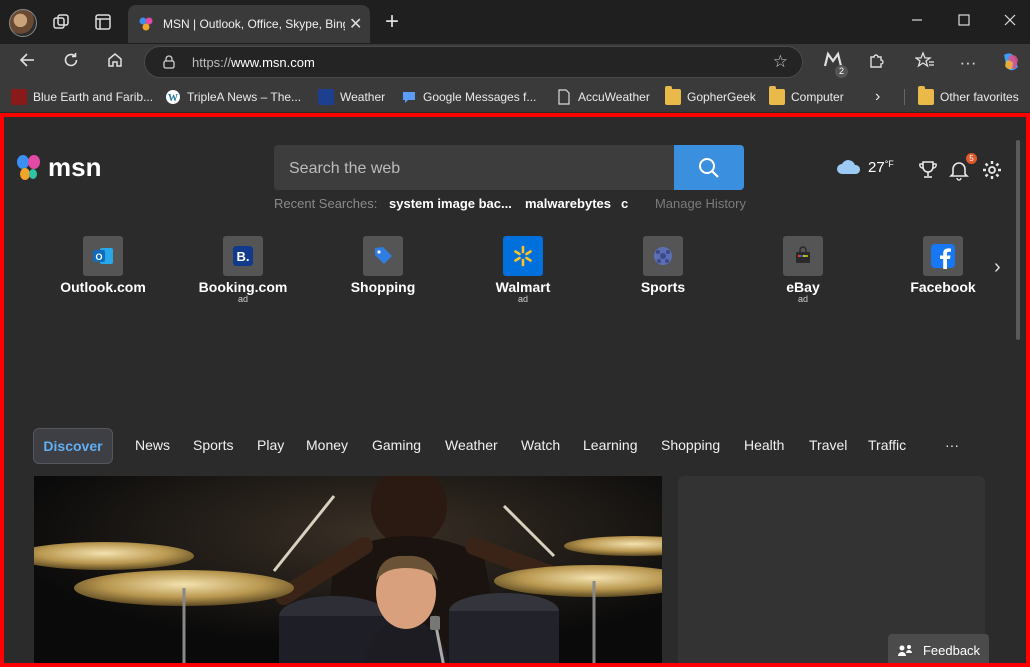  I want to click on settings-gear-icon, so click(992, 170).